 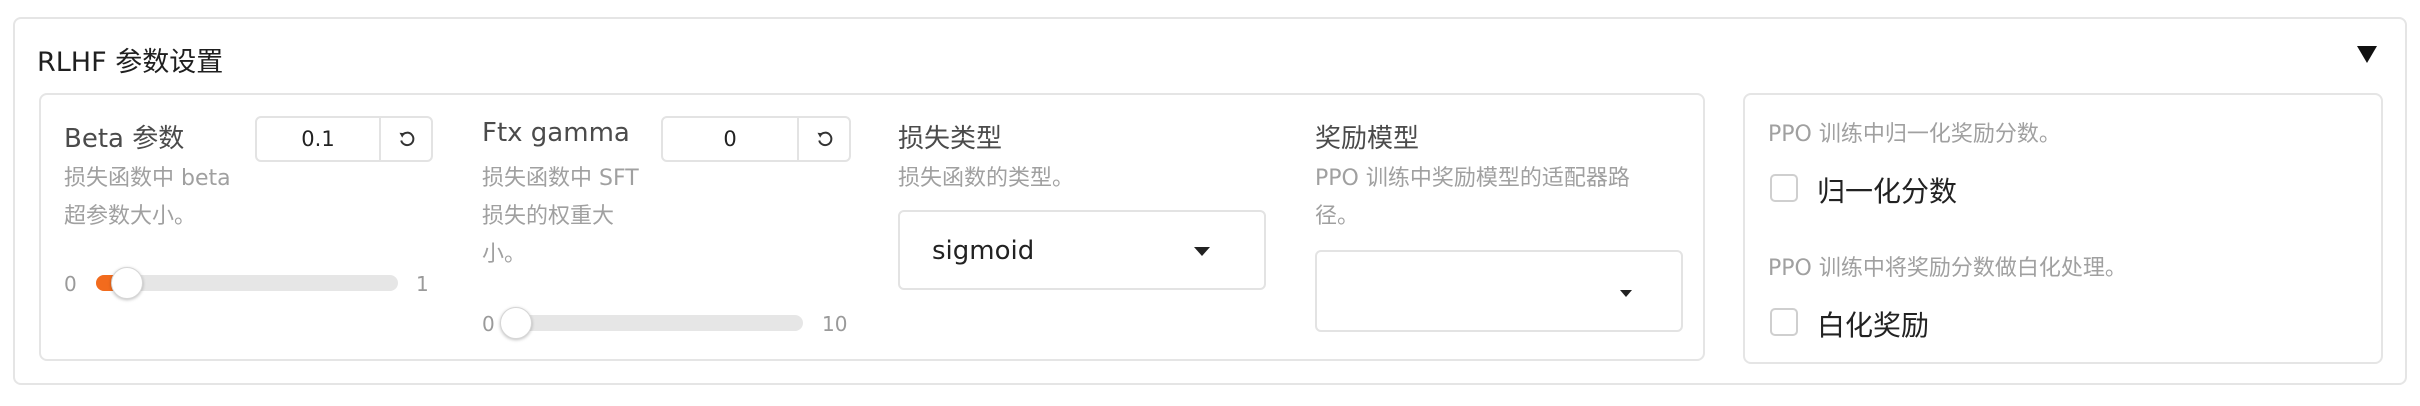 What do you see at coordinates (659, 323) in the screenshot?
I see `ftx-gamma-slider-track` at bounding box center [659, 323].